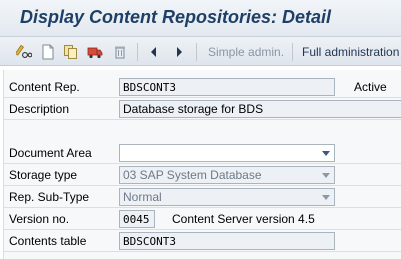 The height and width of the screenshot is (259, 401). What do you see at coordinates (227, 241) in the screenshot?
I see `contents-table-field: BDSCONT3` at bounding box center [227, 241].